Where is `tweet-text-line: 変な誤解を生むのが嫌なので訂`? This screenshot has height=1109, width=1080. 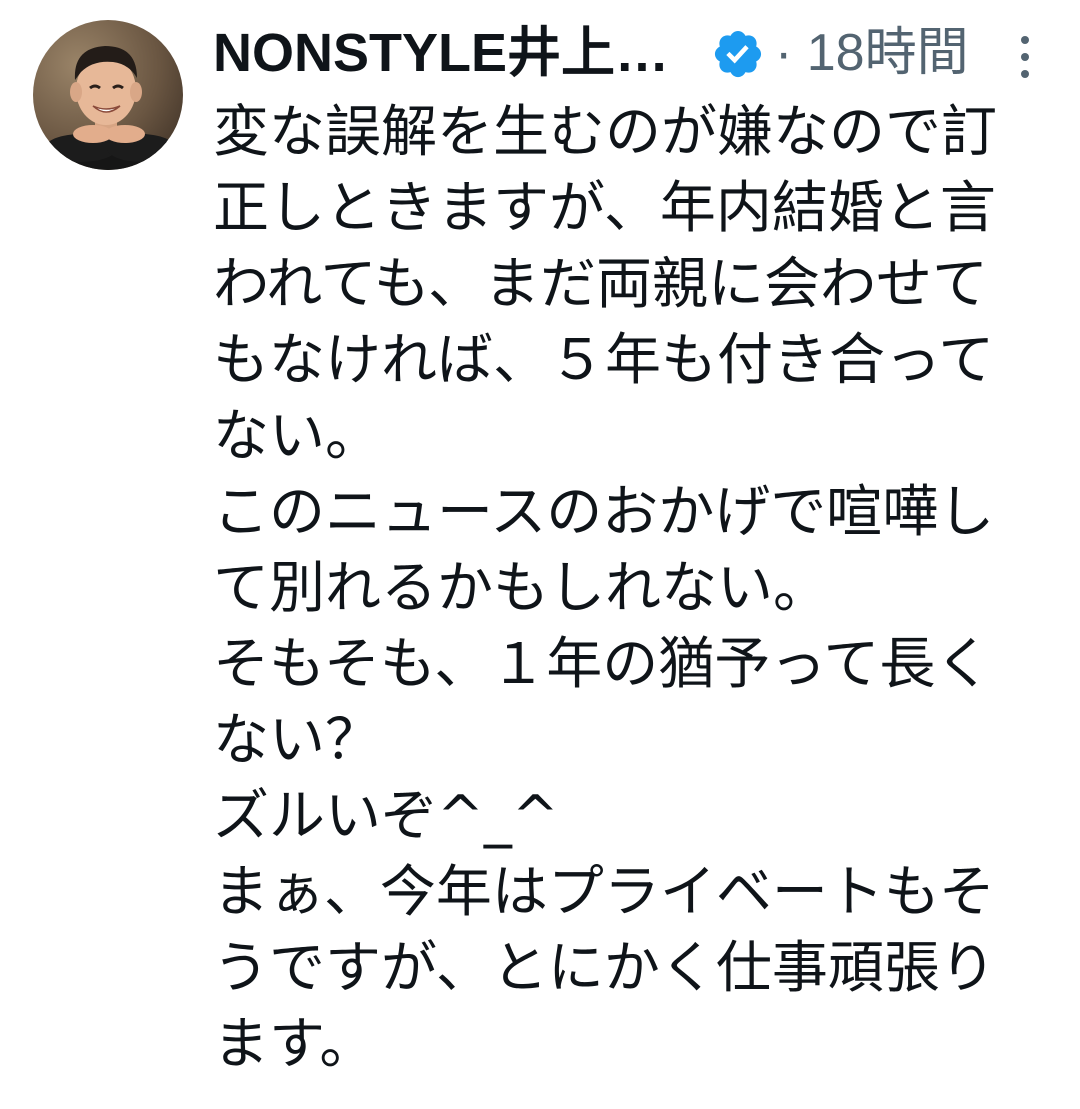 tweet-text-line: 変な誤解を生むのが嫌なので訂 is located at coordinates (605, 132).